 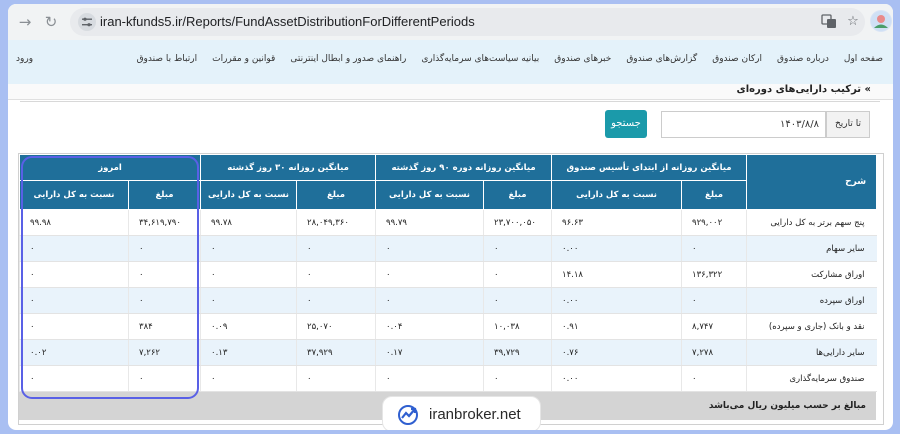 I want to click on page-title: » ترکیب دارایی‌های دوره‌ای, so click(x=804, y=89).